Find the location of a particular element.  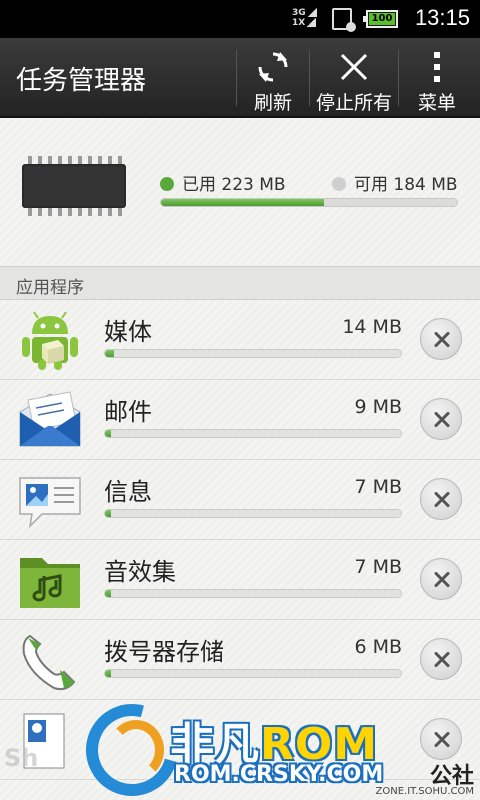

menu-label: 菜单 is located at coordinates (436, 103).